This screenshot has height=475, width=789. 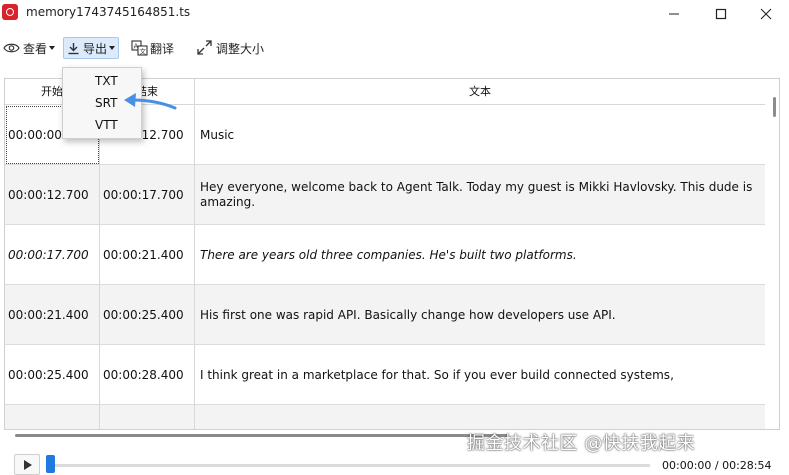 I want to click on svg-text: 文, so click(x=143, y=51).